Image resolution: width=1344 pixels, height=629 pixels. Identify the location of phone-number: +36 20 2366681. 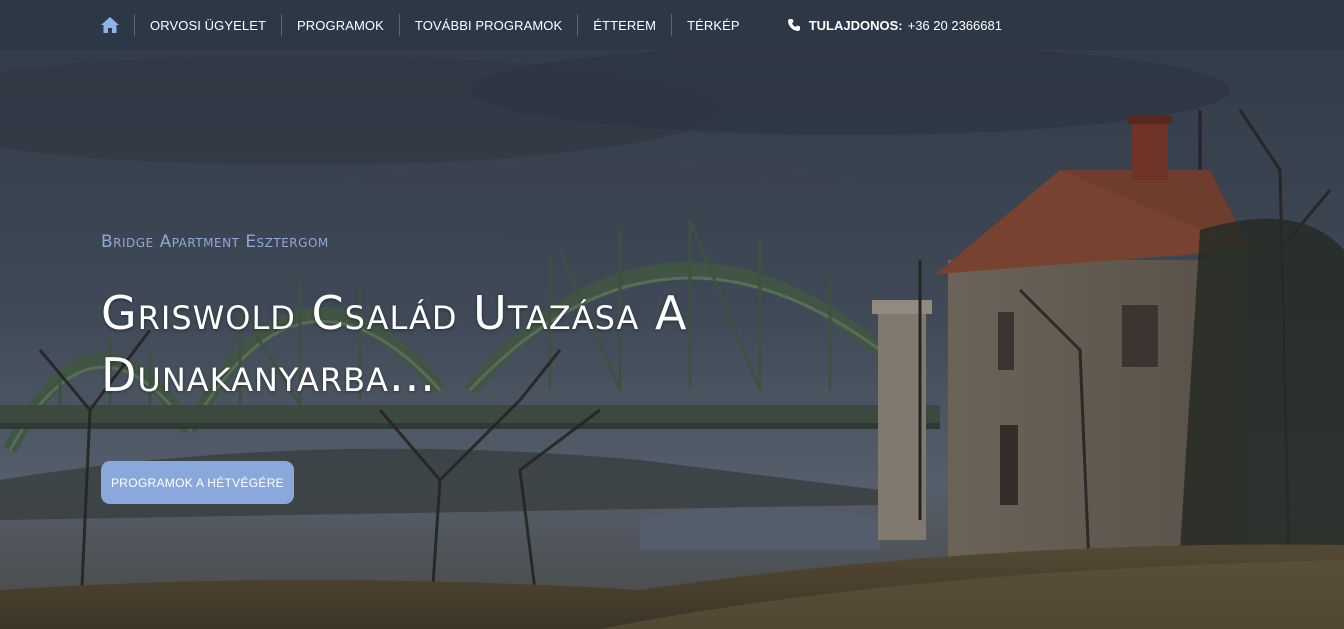
(955, 25).